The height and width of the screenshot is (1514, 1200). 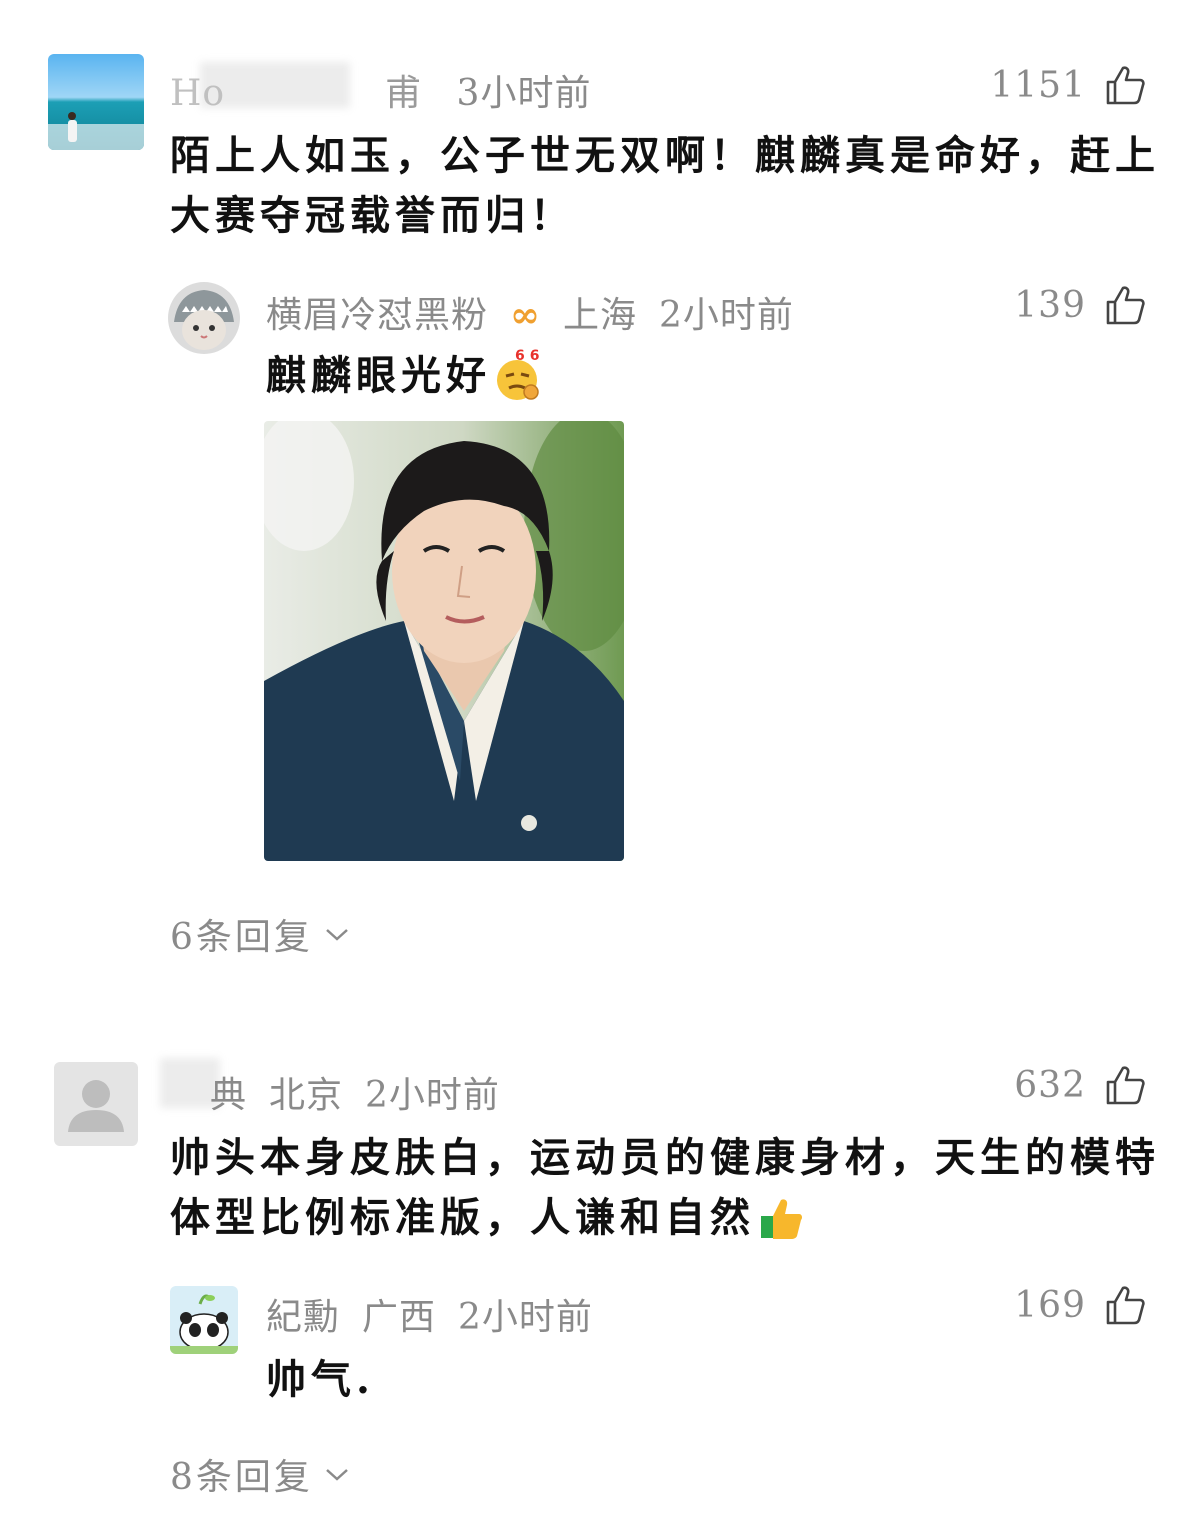 What do you see at coordinates (523, 376) in the screenshot?
I see `smirk-666-emoji-icon: 666` at bounding box center [523, 376].